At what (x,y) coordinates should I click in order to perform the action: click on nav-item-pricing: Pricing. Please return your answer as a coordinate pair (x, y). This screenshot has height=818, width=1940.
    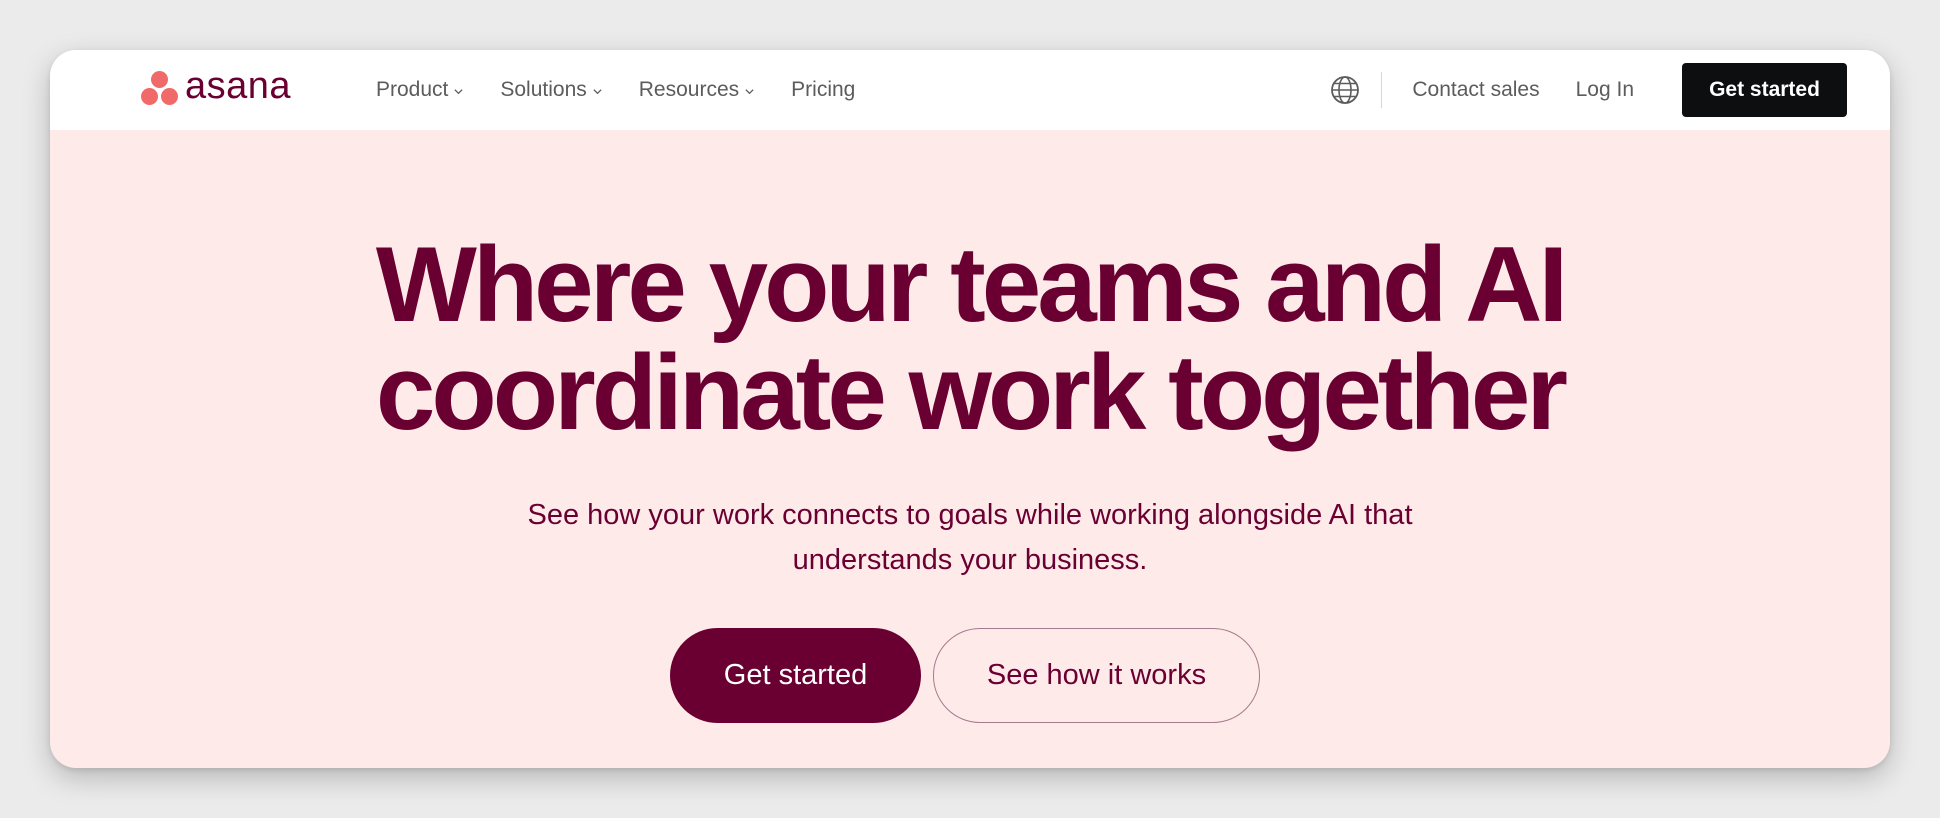
    Looking at the image, I should click on (823, 90).